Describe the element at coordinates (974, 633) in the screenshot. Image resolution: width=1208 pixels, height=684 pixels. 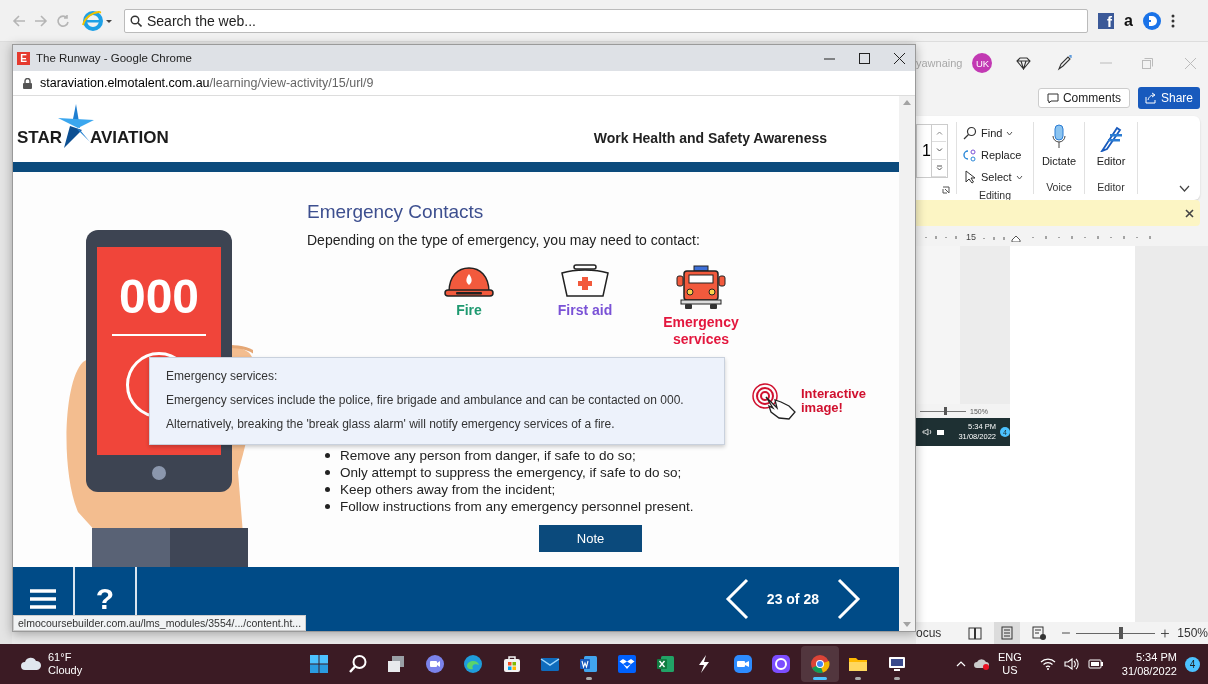
I see `book-icon` at that location.